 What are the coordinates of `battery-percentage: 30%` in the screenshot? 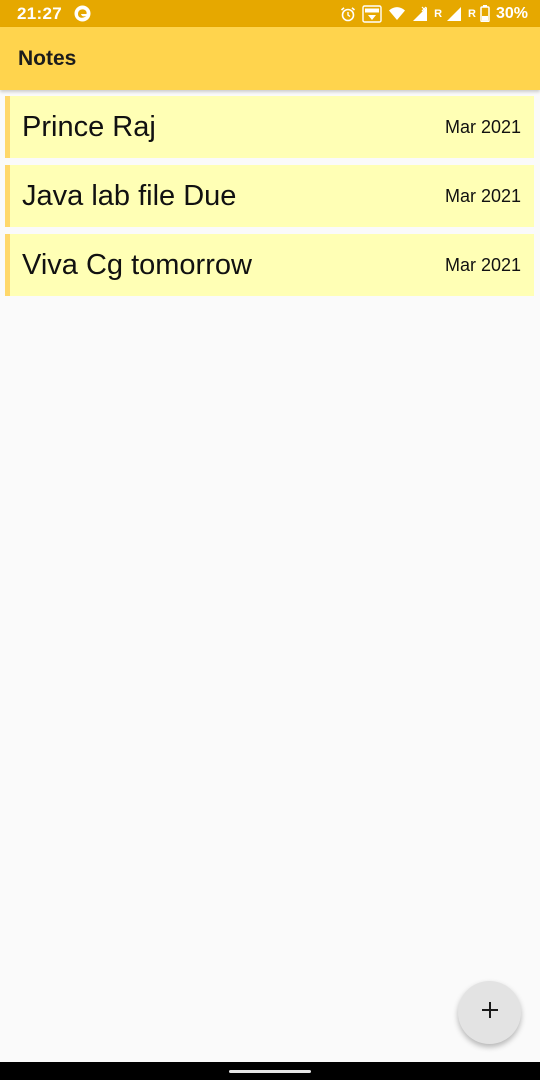 It's located at (511, 13).